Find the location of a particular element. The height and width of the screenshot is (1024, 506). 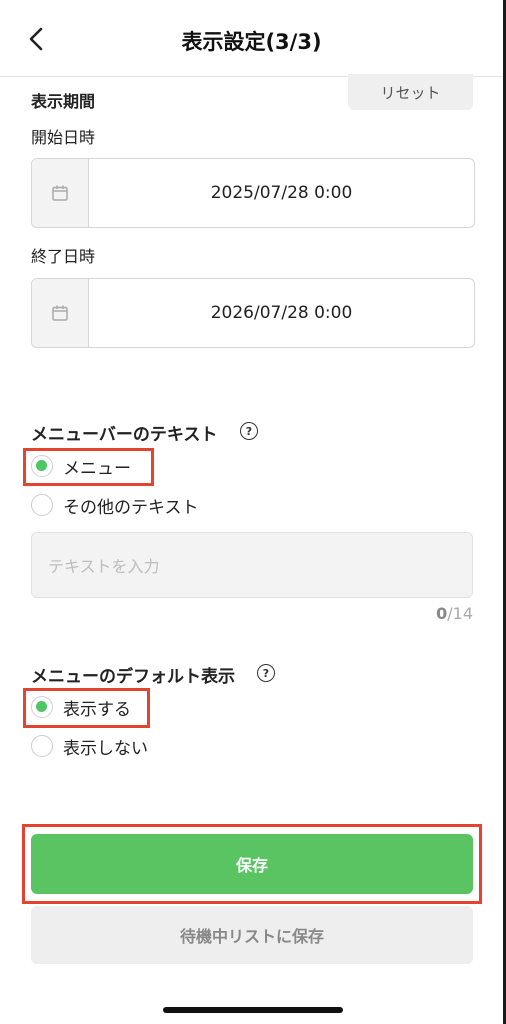

home-indicator is located at coordinates (253, 1010).